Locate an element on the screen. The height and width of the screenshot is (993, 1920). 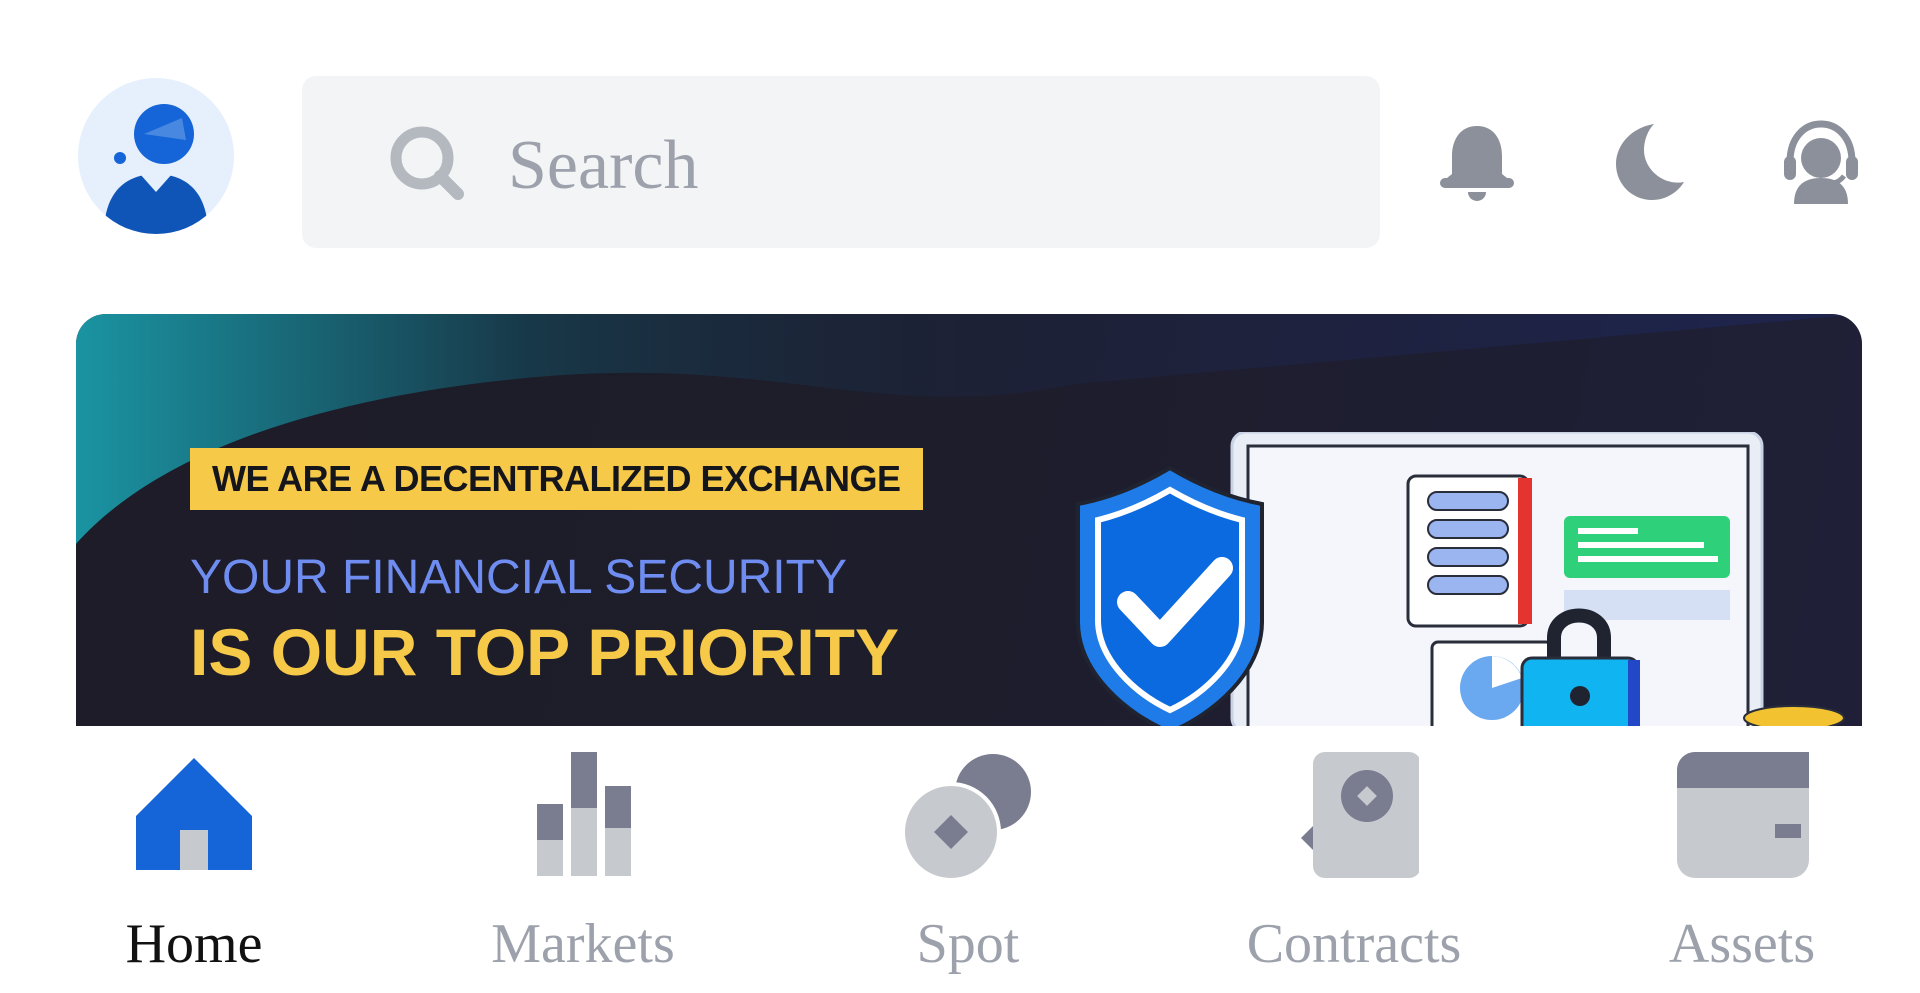
nav-item-home: Home is located at coordinates (194, 859).